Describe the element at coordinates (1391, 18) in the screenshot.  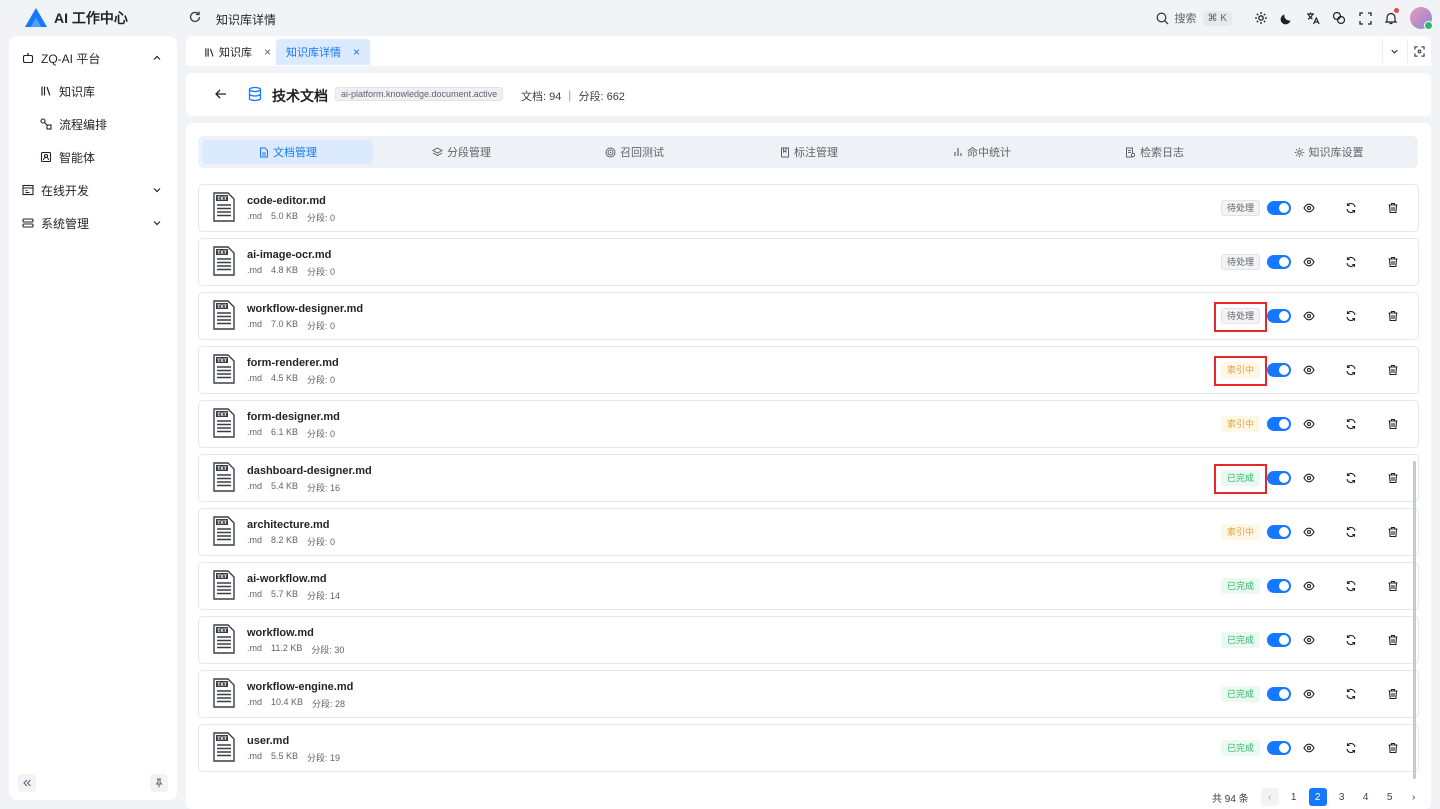
I see `bell-icon` at that location.